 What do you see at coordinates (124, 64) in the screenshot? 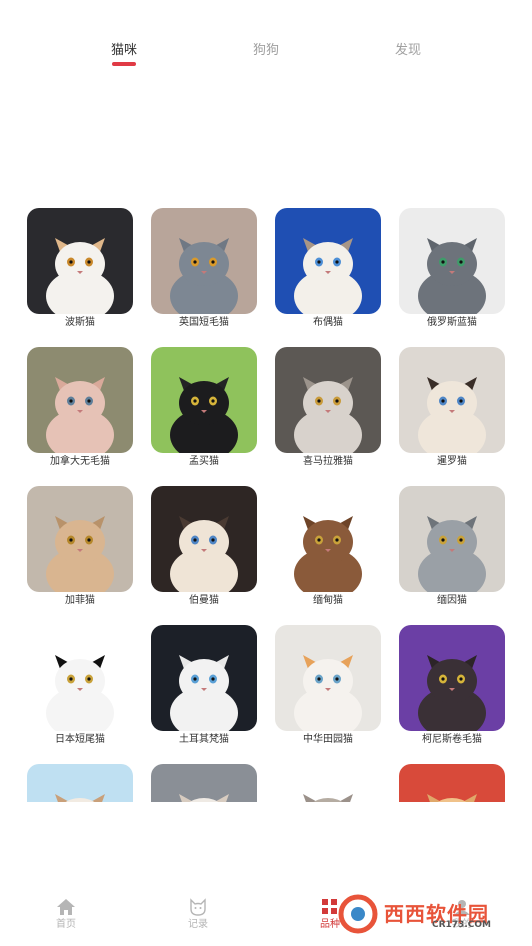
I see `active-tab-indicator` at bounding box center [124, 64].